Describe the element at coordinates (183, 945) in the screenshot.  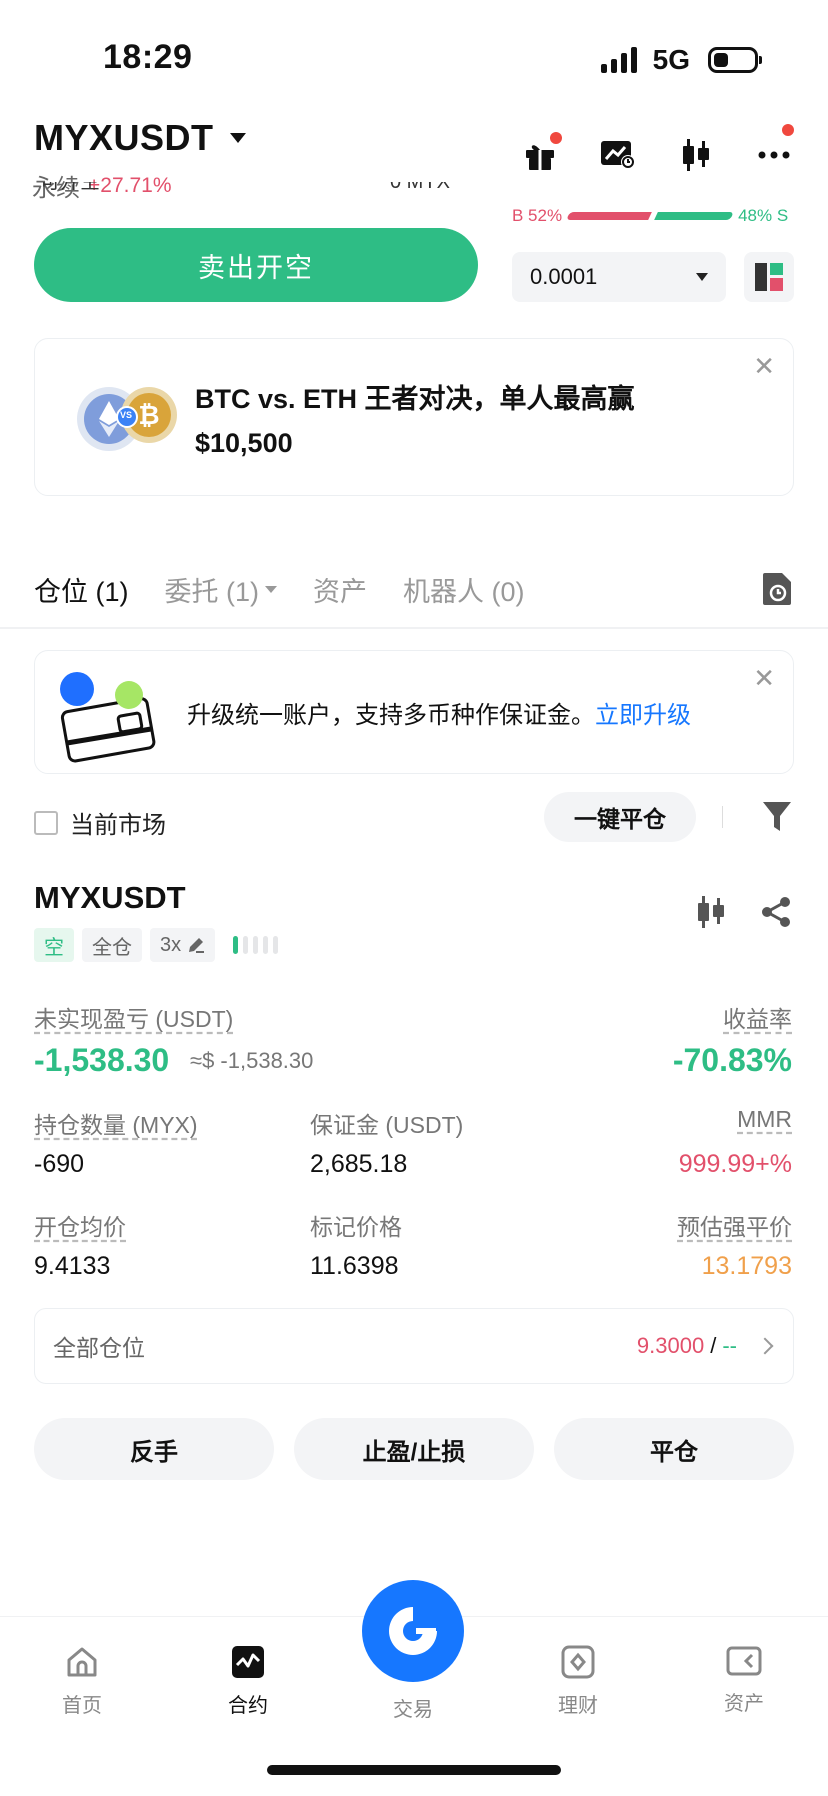
I see `leverage-tag: 3x` at that location.